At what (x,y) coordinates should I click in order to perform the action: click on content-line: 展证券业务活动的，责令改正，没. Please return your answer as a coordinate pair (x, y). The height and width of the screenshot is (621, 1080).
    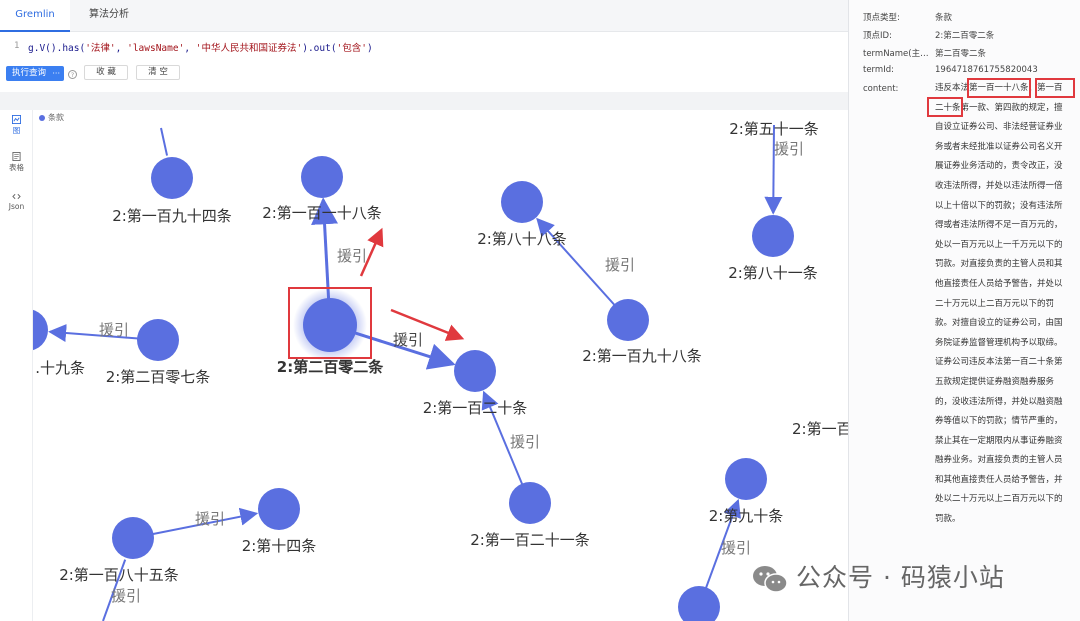
    Looking at the image, I should click on (999, 166).